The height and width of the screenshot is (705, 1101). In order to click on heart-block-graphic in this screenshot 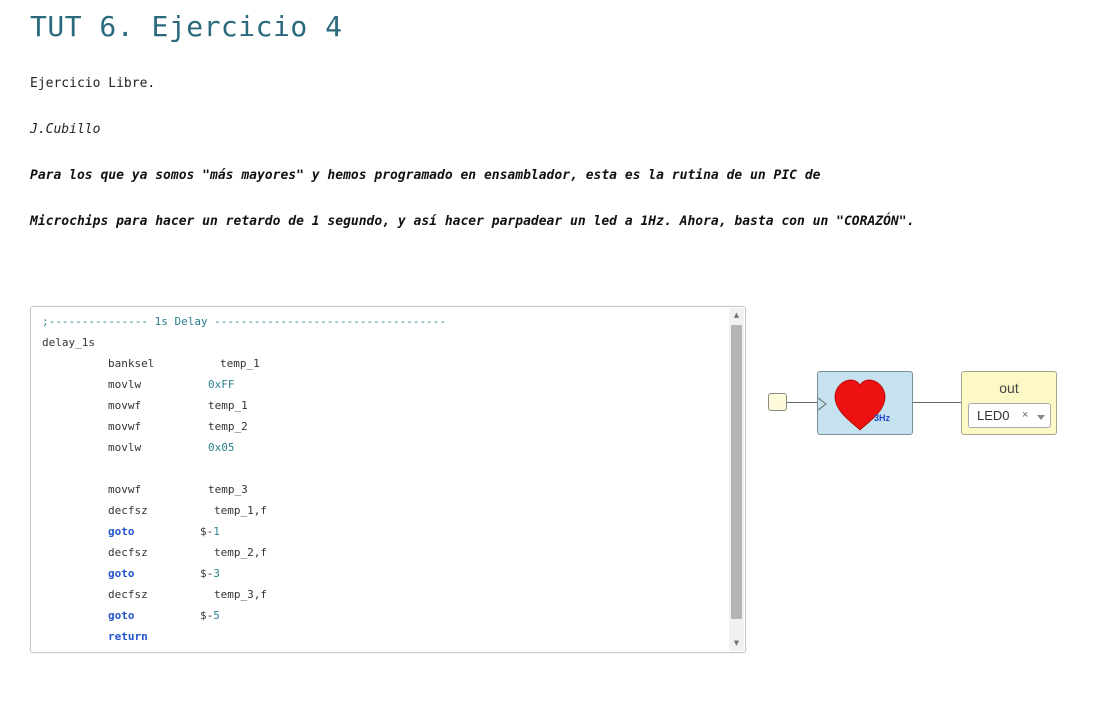, I will do `click(852, 405)`.